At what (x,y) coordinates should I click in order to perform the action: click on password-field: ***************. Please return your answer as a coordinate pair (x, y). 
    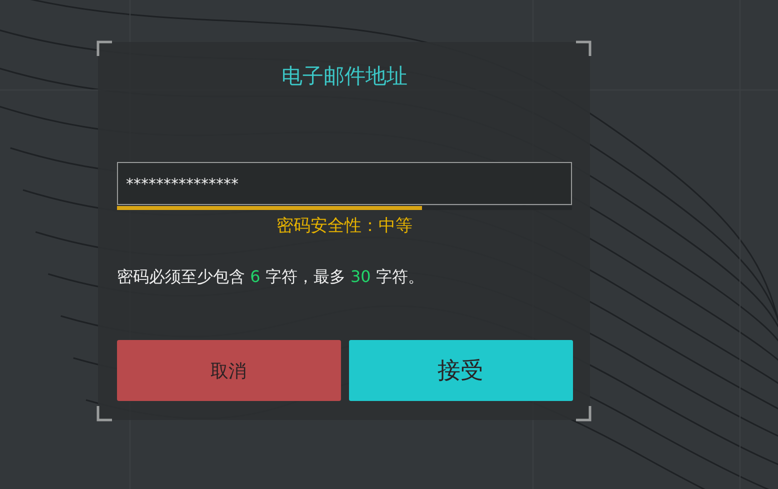
    Looking at the image, I should click on (344, 183).